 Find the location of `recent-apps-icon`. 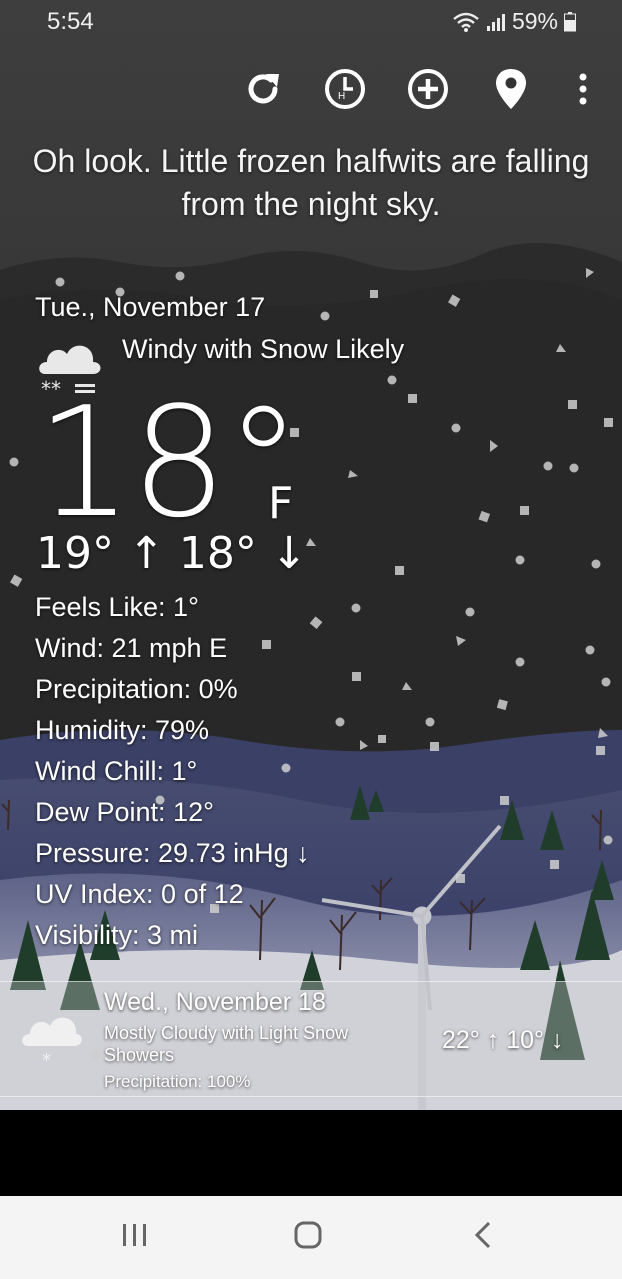

recent-apps-icon is located at coordinates (135, 1237).